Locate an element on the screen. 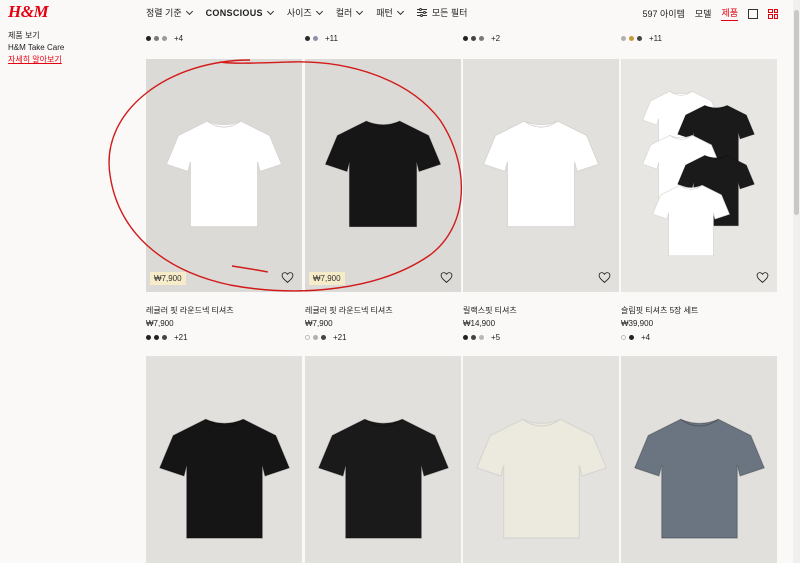 This screenshot has height=563, width=800. filter-conscious-label: CONSCIOUS is located at coordinates (234, 12).